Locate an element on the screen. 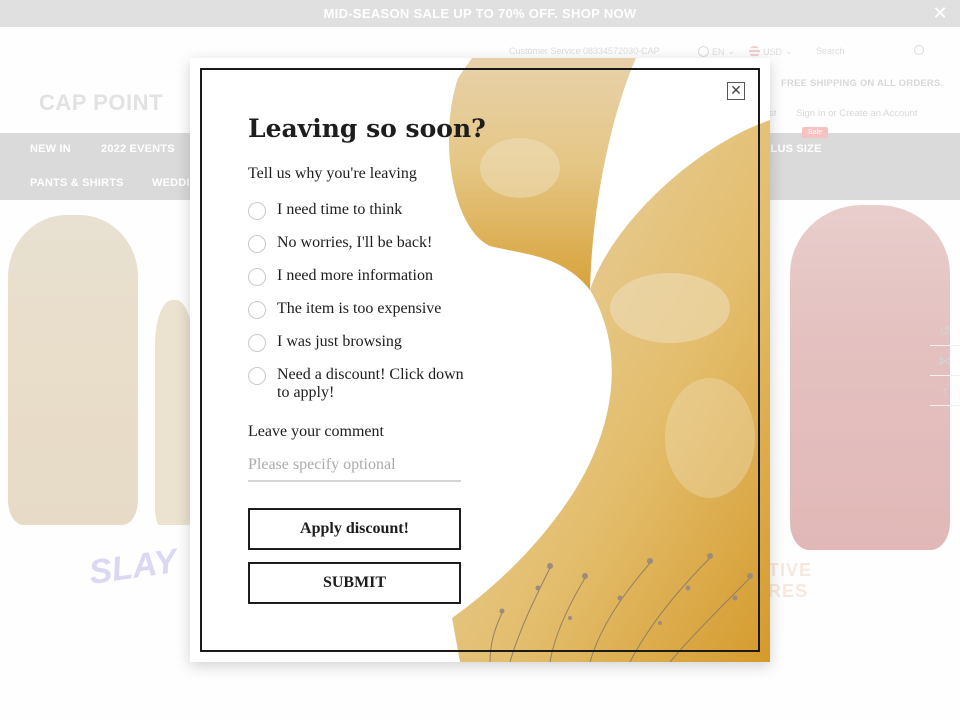 The width and height of the screenshot is (960, 720). apply-discount-button: Apply discount! is located at coordinates (354, 529).